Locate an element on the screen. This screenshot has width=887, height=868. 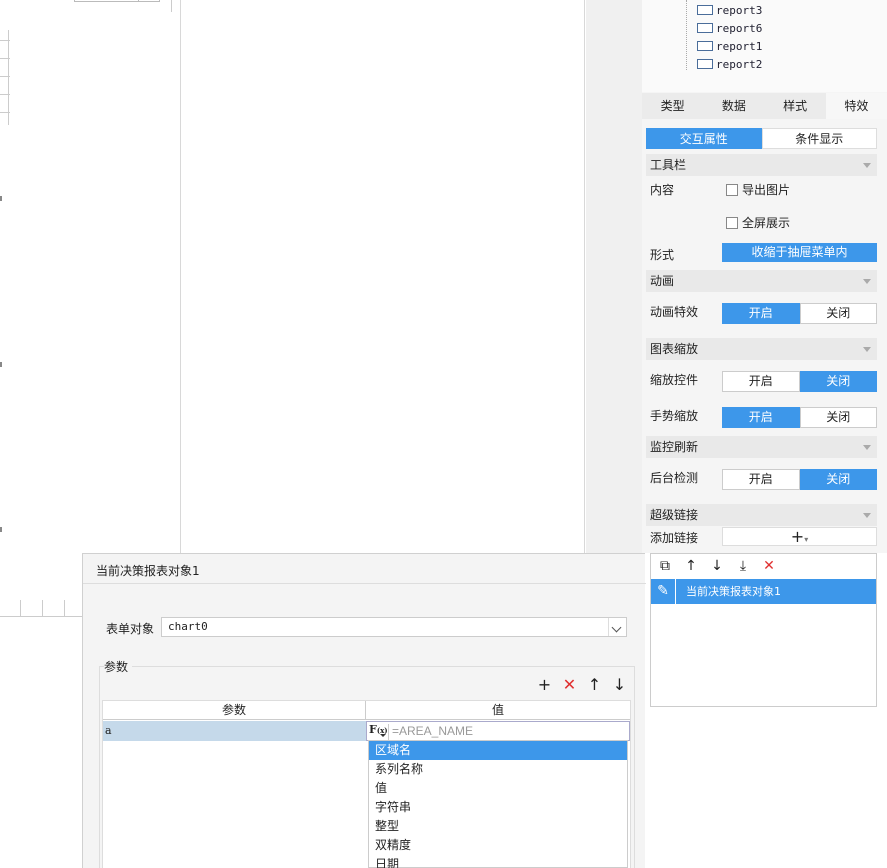
gesture-zoom-label: 手势缩放 is located at coordinates (674, 416).